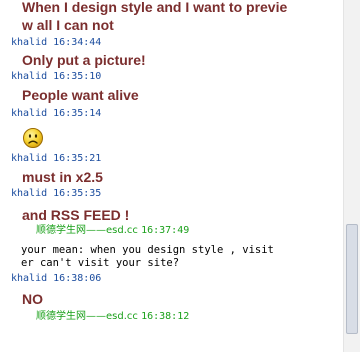 Image resolution: width=360 pixels, height=352 pixels. What do you see at coordinates (77, 113) in the screenshot?
I see `message-time: 16:35:14` at bounding box center [77, 113].